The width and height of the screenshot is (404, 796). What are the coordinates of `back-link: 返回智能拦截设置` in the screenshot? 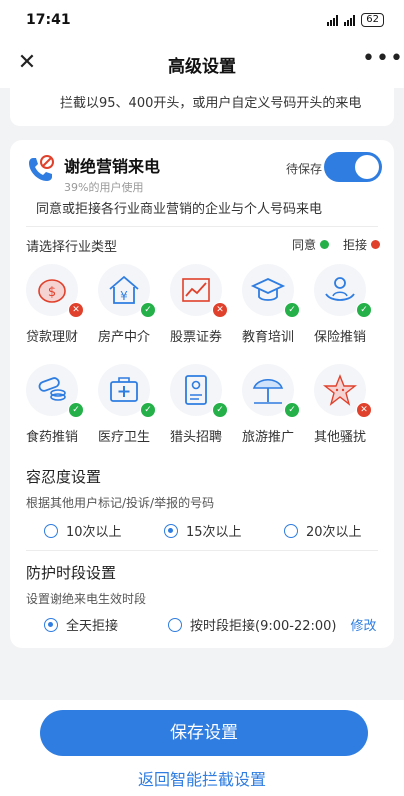 It's located at (202, 778).